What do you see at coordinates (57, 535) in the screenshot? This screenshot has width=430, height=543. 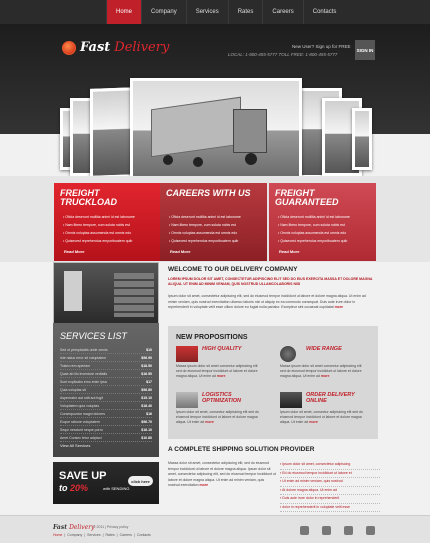 I see `footer-link-home: Home` at bounding box center [57, 535].